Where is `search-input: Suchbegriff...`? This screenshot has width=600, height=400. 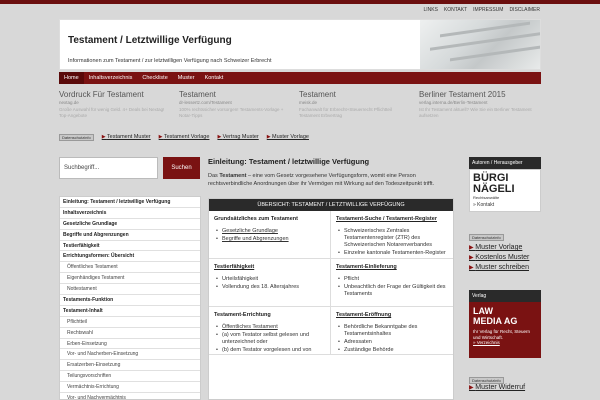
search-input: Suchbegriff... is located at coordinates (108, 168).